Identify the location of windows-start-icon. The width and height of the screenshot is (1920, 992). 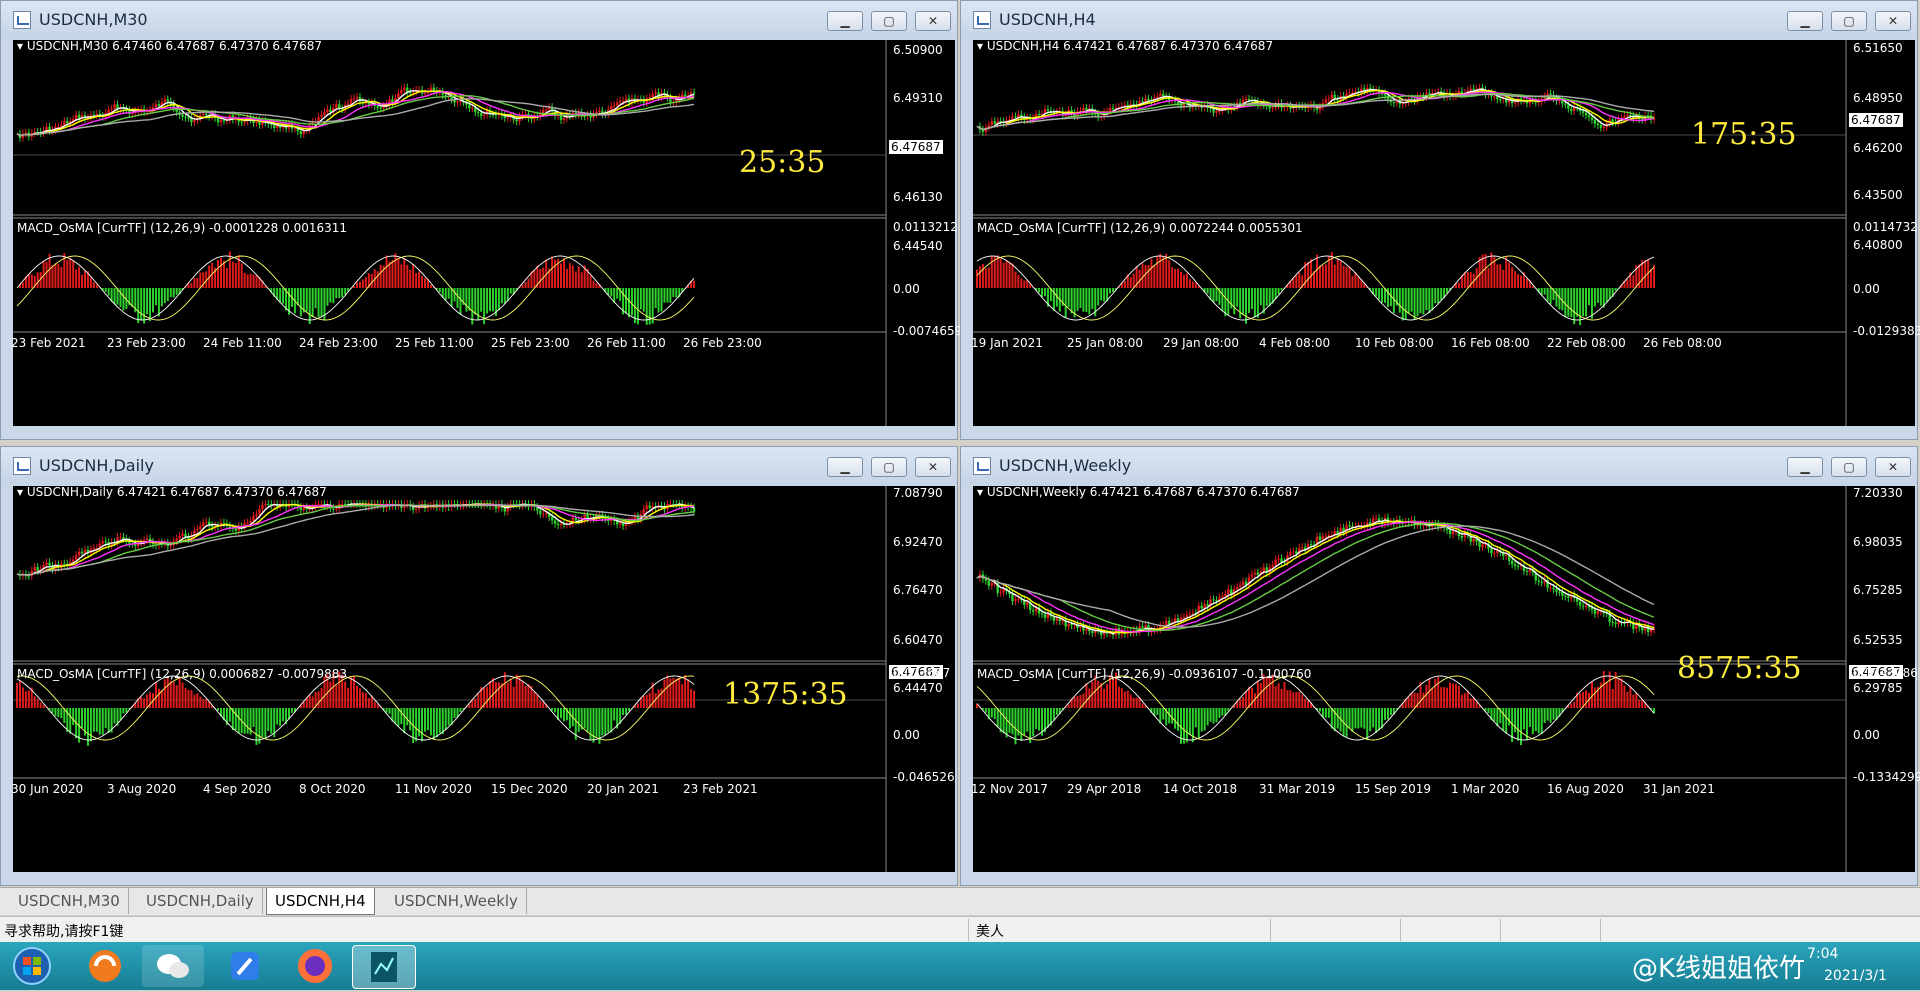
(39, 966).